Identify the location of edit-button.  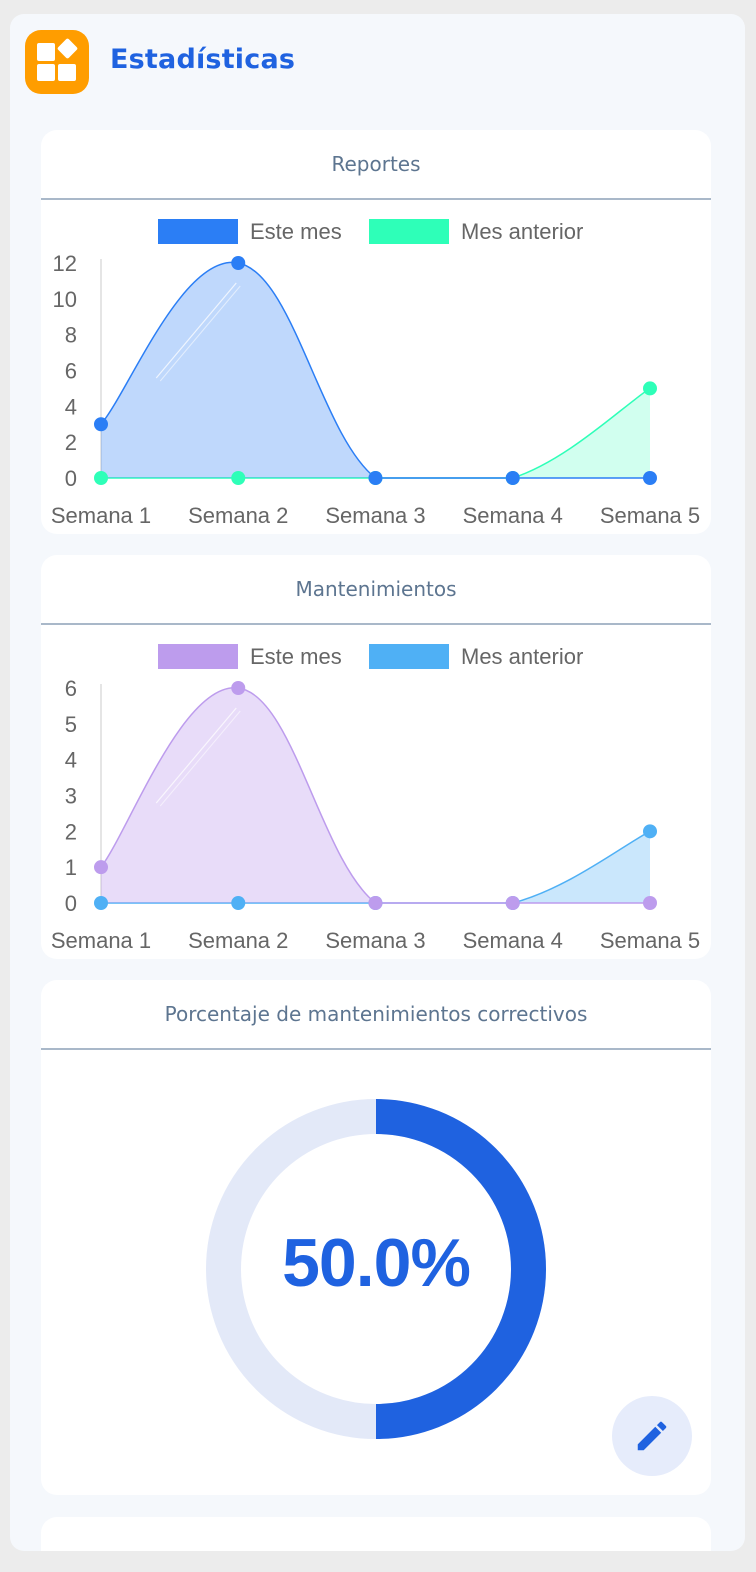
(652, 1436).